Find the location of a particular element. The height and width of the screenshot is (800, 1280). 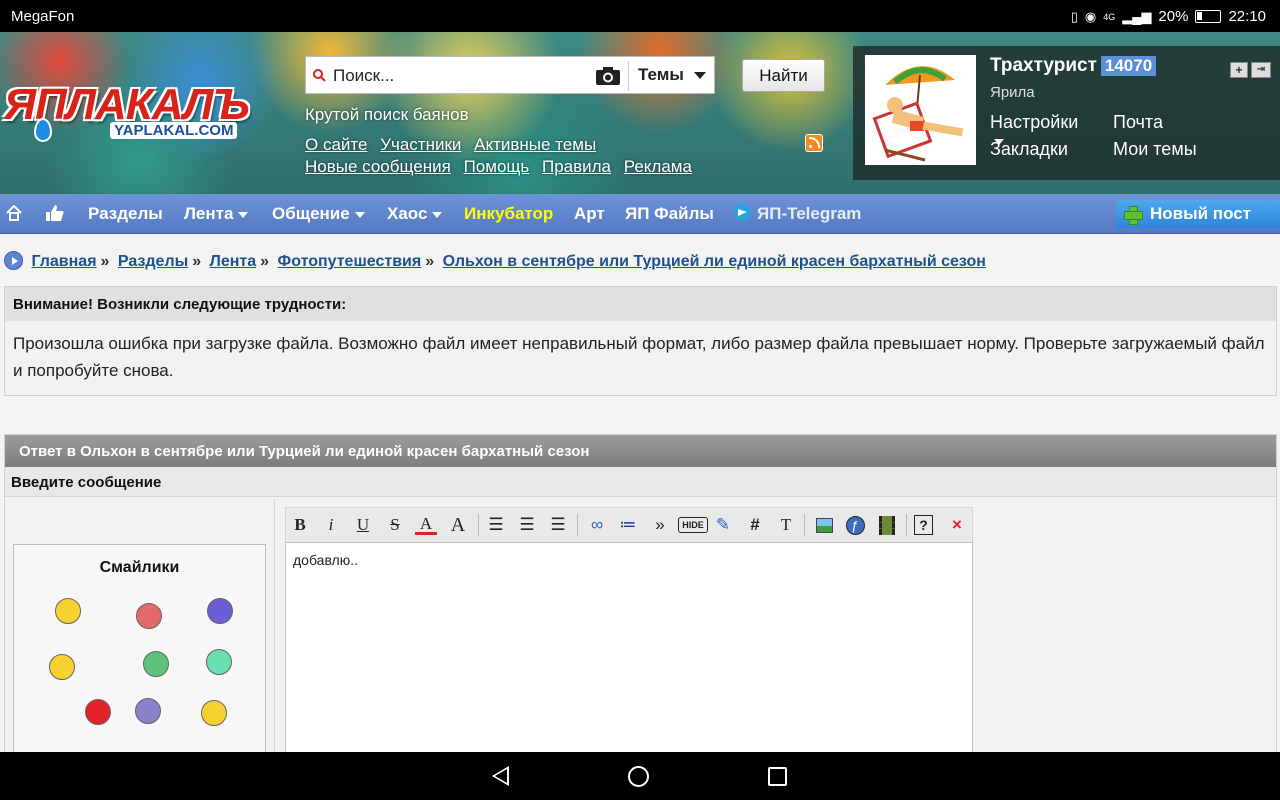

nav-feed: Лента is located at coordinates (216, 214).